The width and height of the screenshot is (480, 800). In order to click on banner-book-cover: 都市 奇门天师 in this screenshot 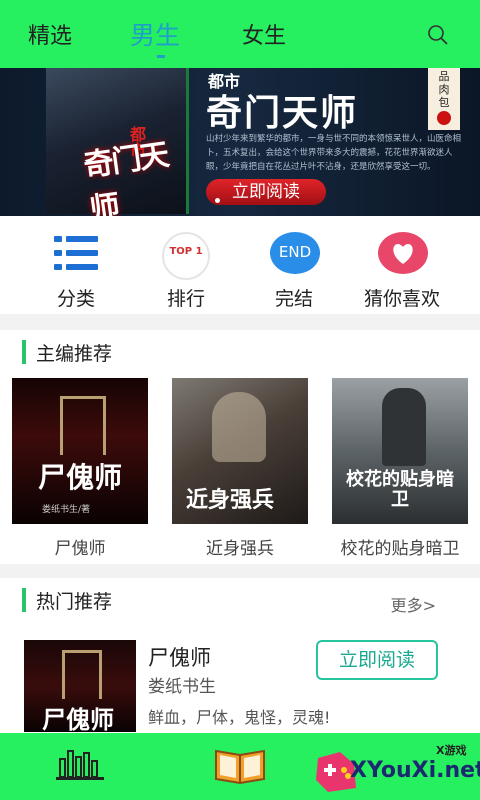, I will do `click(117, 142)`.